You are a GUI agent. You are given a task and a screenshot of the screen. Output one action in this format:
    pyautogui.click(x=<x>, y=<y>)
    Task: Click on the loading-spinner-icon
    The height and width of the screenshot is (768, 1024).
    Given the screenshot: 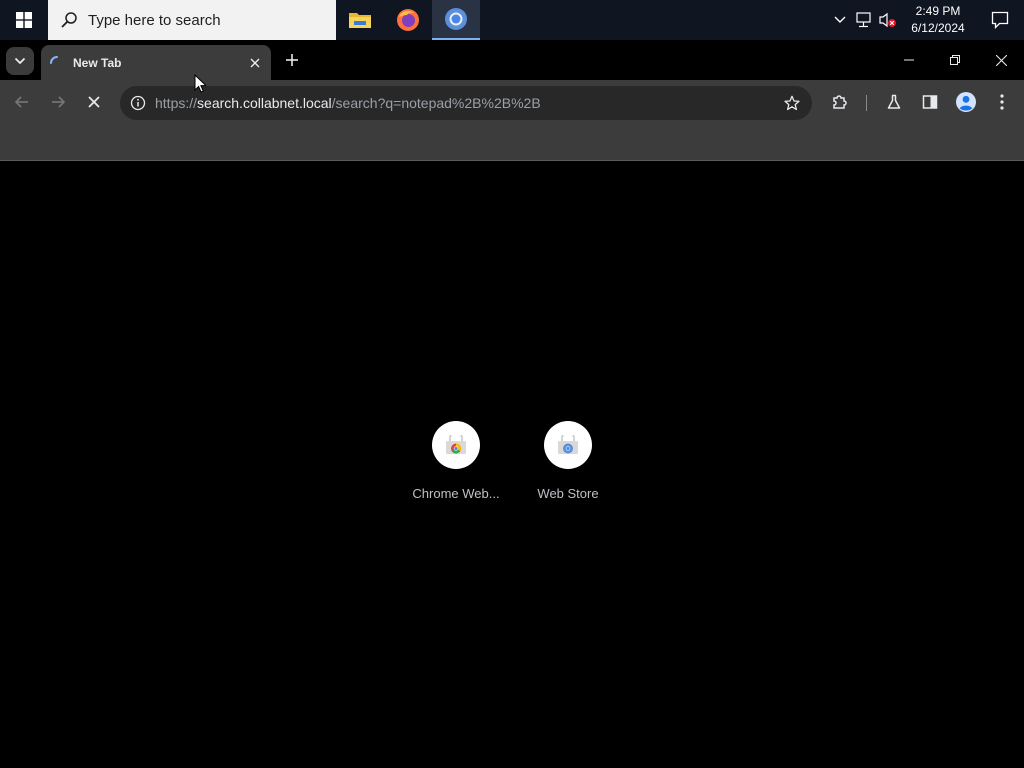 What is the action you would take?
    pyautogui.click(x=54, y=59)
    